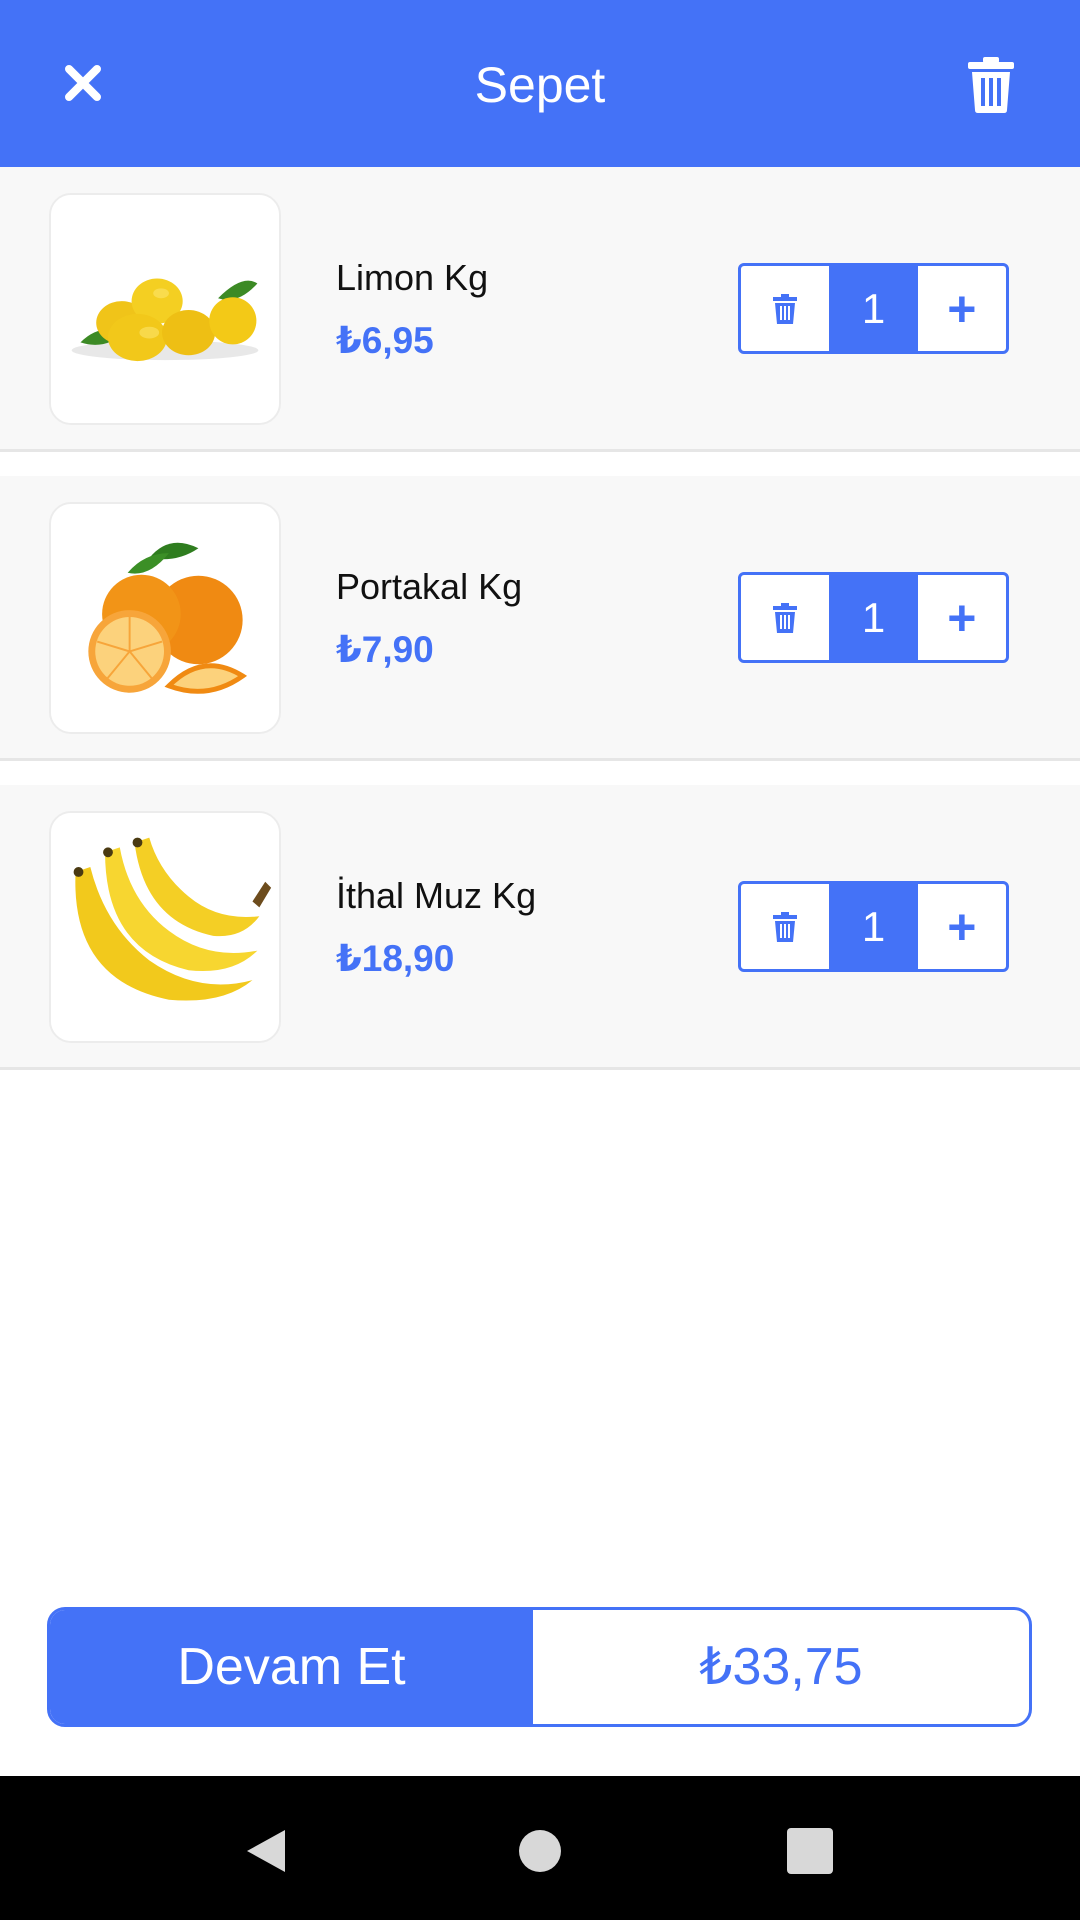 Image resolution: width=1080 pixels, height=1920 pixels. I want to click on product-name: Limon Kg, so click(412, 277).